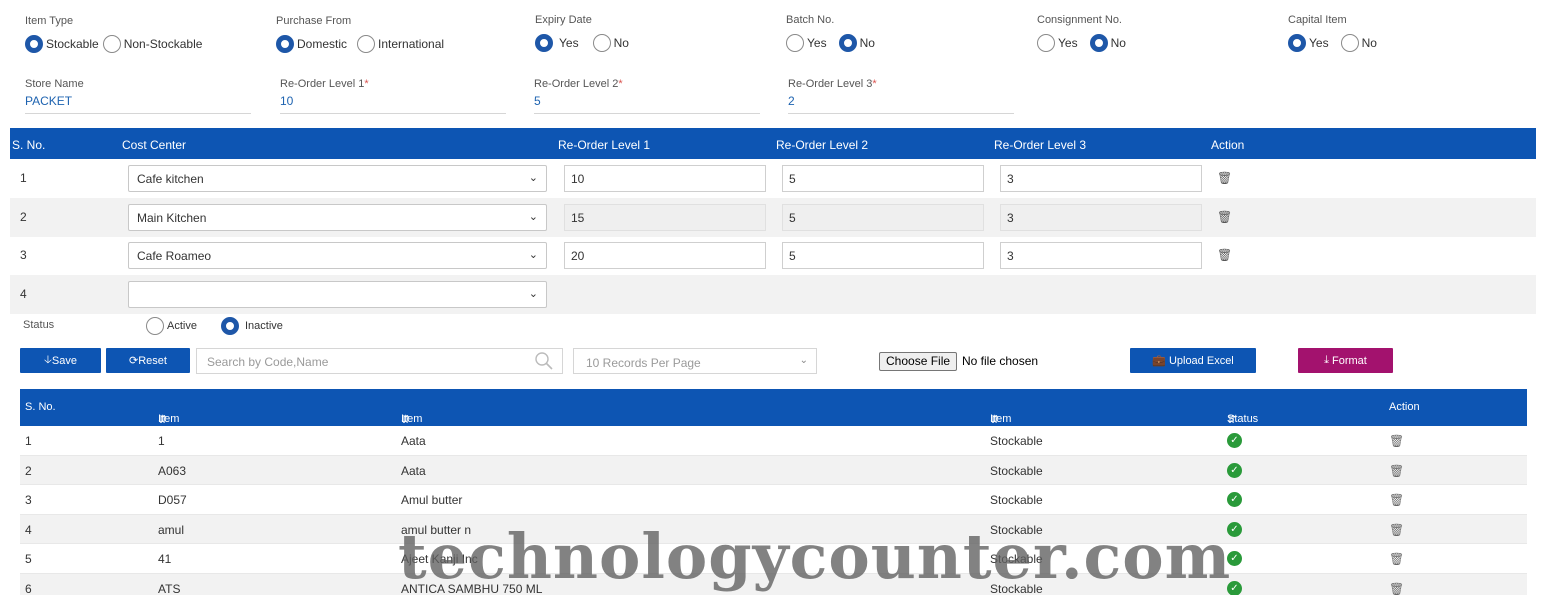 Image resolution: width=1549 pixels, height=595 pixels. I want to click on search-icon, so click(544, 361).